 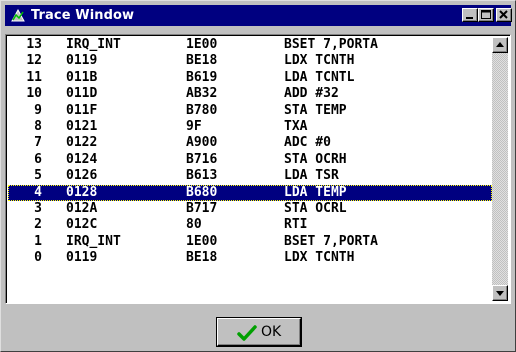 What do you see at coordinates (82, 176) in the screenshot?
I see `trace-address: 0126` at bounding box center [82, 176].